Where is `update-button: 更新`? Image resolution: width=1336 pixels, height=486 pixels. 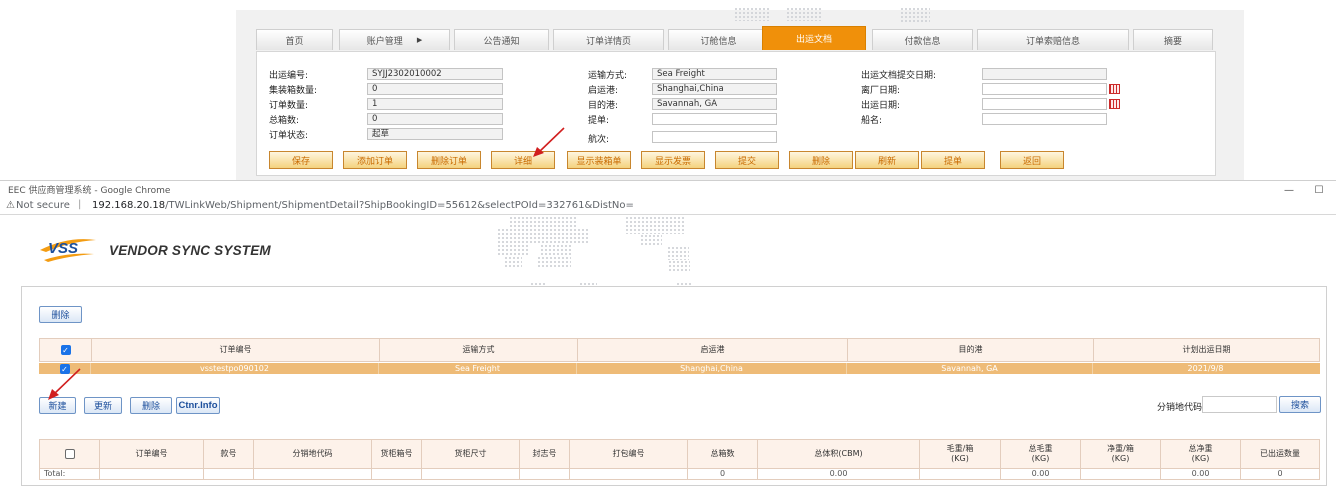
update-button: 更新 is located at coordinates (103, 405).